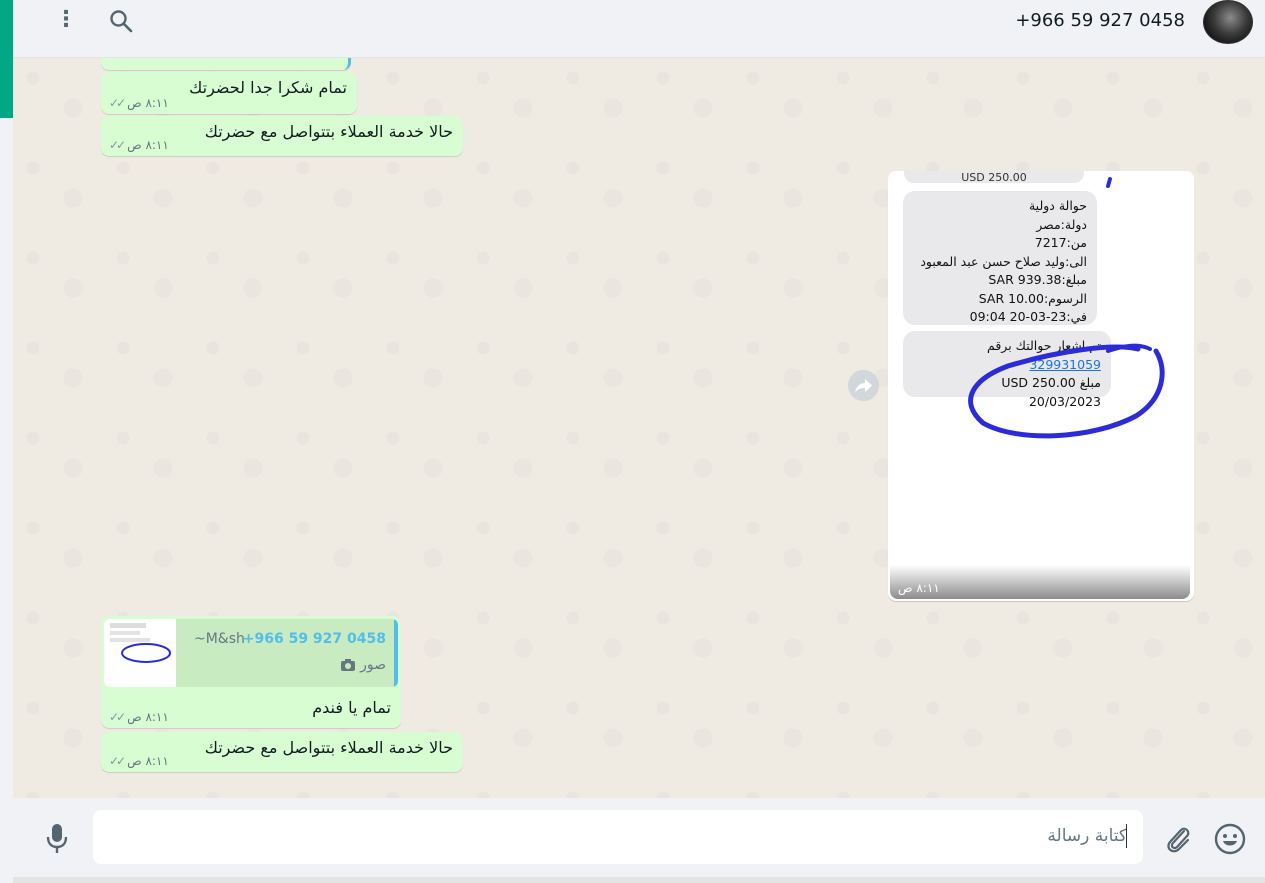 Image resolution: width=1265 pixels, height=883 pixels. Describe the element at coordinates (226, 64) in the screenshot. I see `clipped-bubble` at that location.